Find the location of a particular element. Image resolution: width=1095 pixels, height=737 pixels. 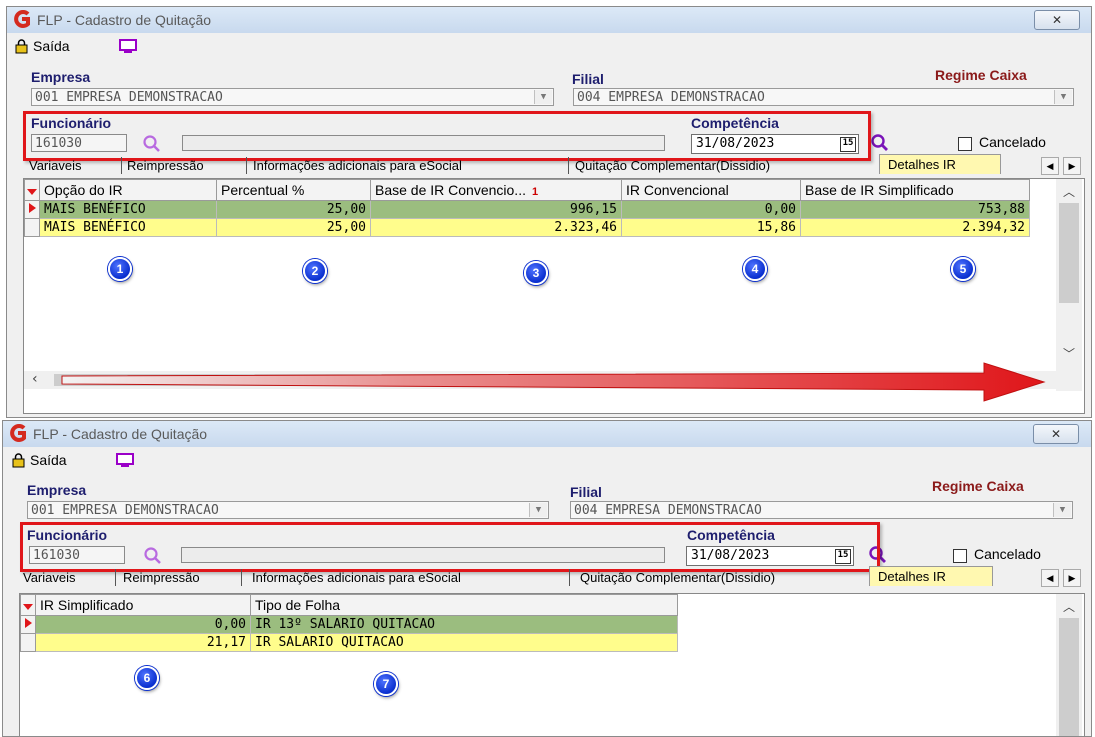

table-header-row: IR Simplificado Tipo de Folha is located at coordinates (349, 605).